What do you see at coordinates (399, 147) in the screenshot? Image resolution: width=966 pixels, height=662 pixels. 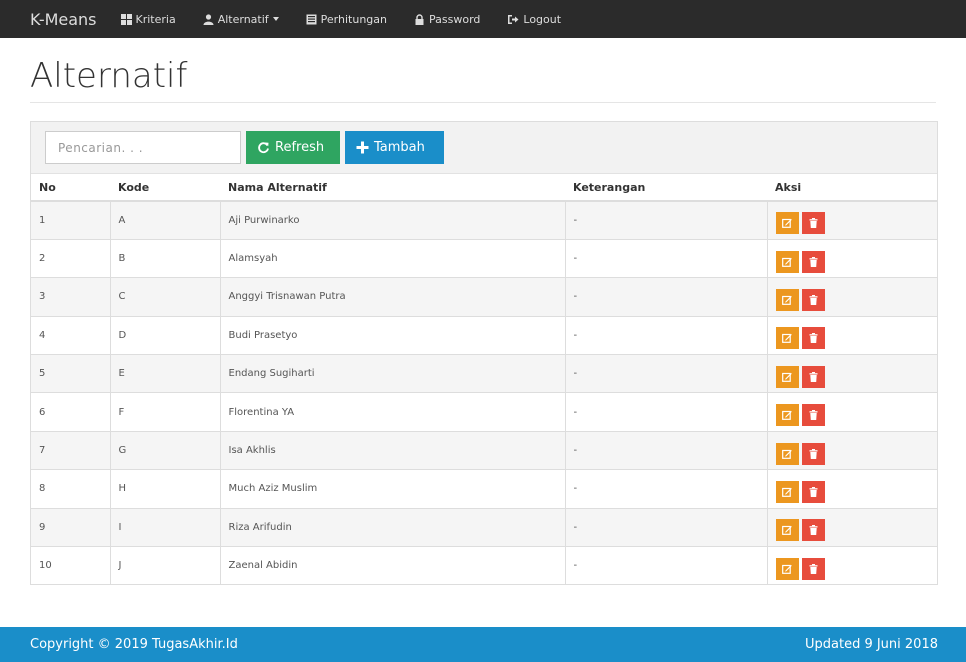 I see `add-label: Tambah` at bounding box center [399, 147].